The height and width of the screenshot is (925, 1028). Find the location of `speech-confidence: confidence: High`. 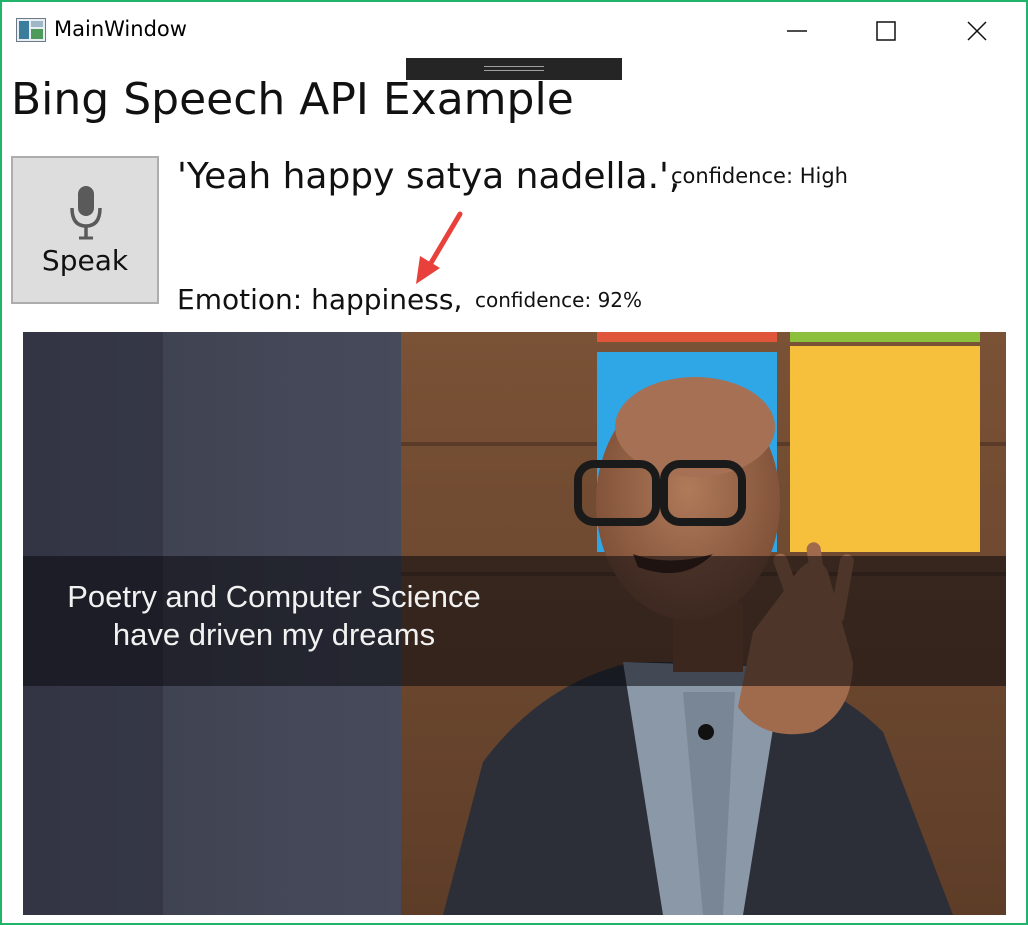

speech-confidence: confidence: High is located at coordinates (759, 176).